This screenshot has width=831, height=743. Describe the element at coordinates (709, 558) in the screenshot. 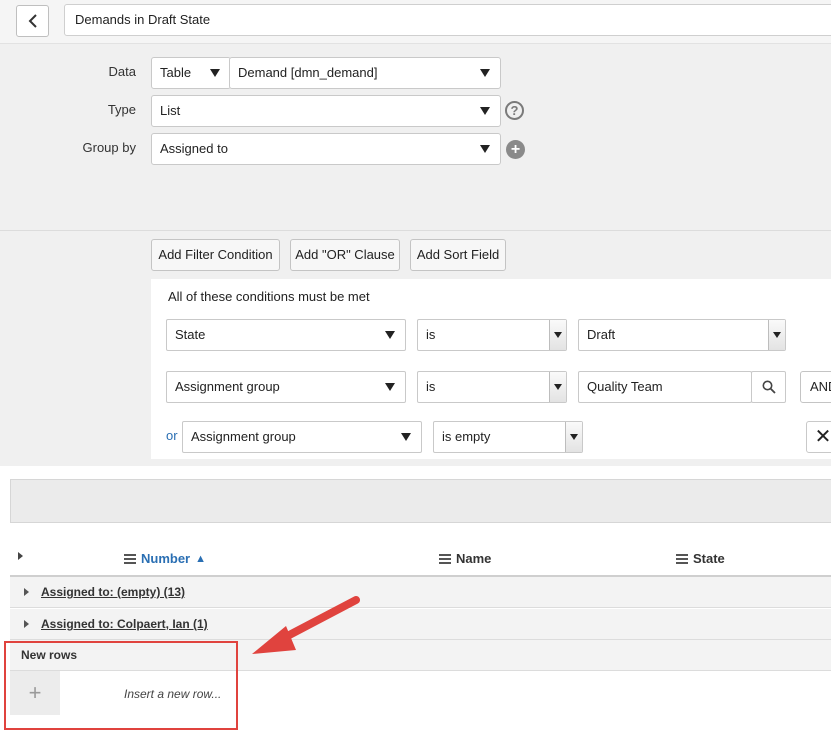

I see `column-label: State` at that location.